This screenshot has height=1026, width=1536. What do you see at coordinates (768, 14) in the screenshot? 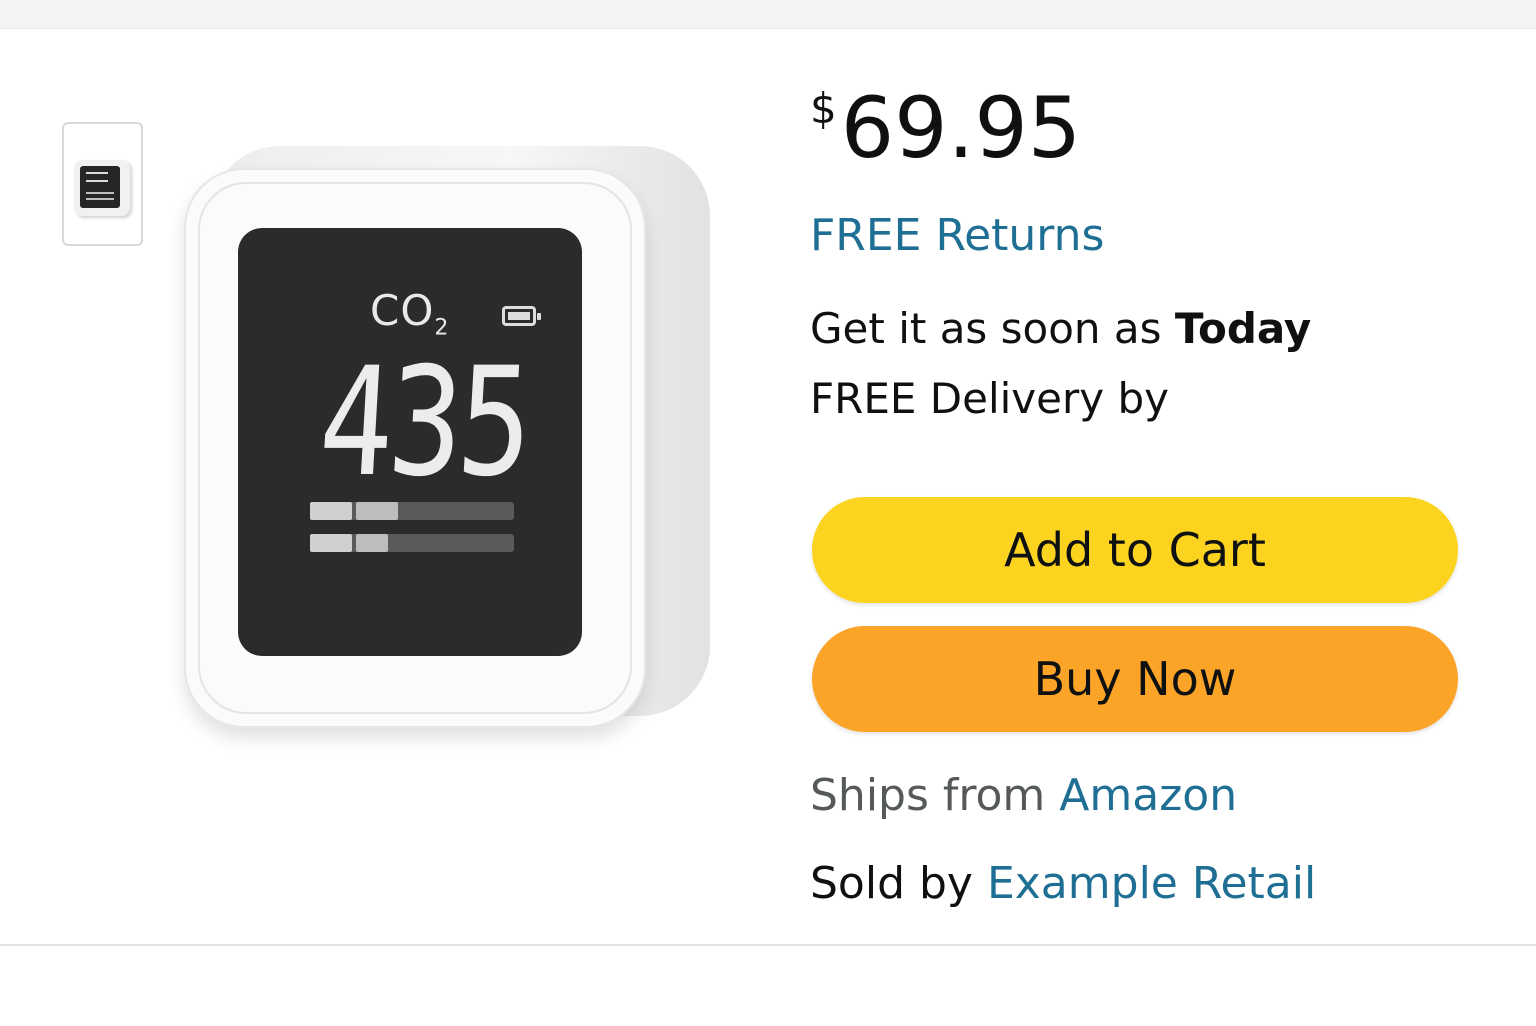
I see `top-bar` at bounding box center [768, 14].